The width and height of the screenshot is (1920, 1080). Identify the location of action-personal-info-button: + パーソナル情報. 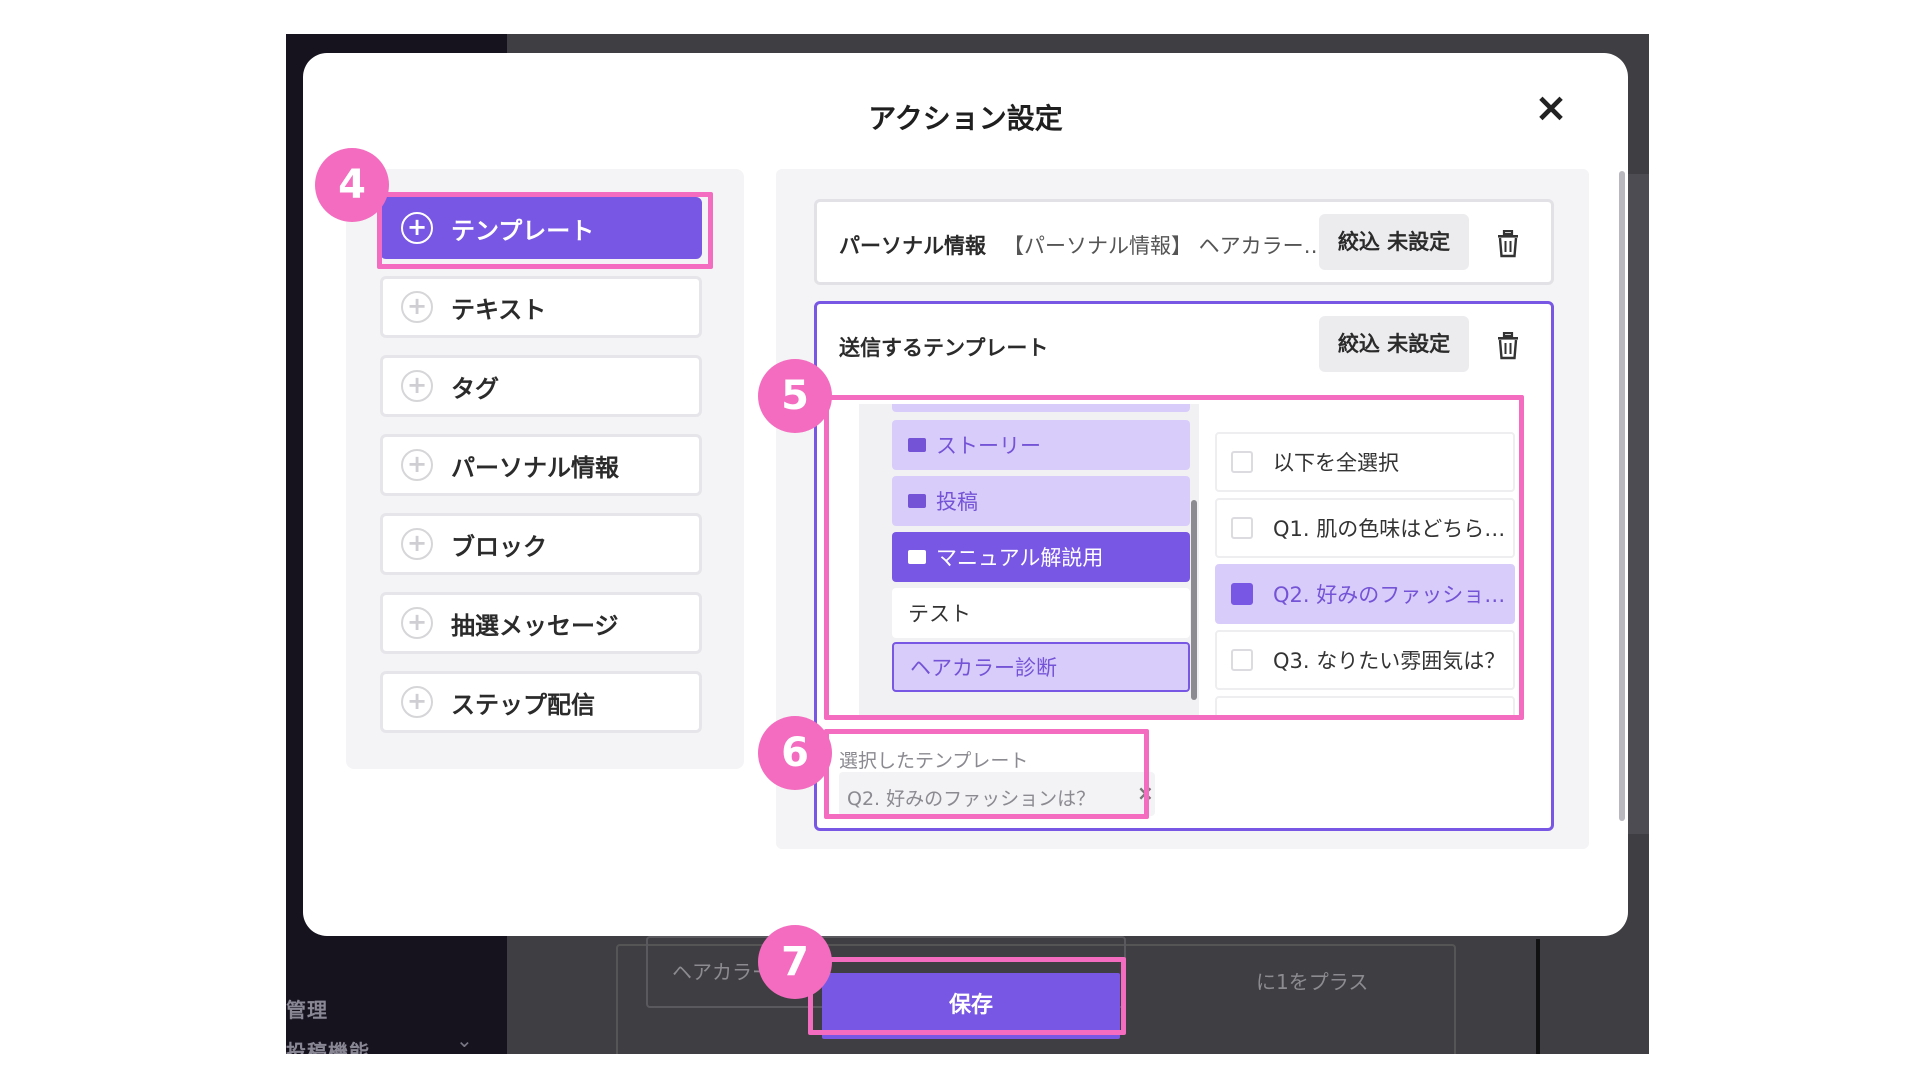
(541, 465).